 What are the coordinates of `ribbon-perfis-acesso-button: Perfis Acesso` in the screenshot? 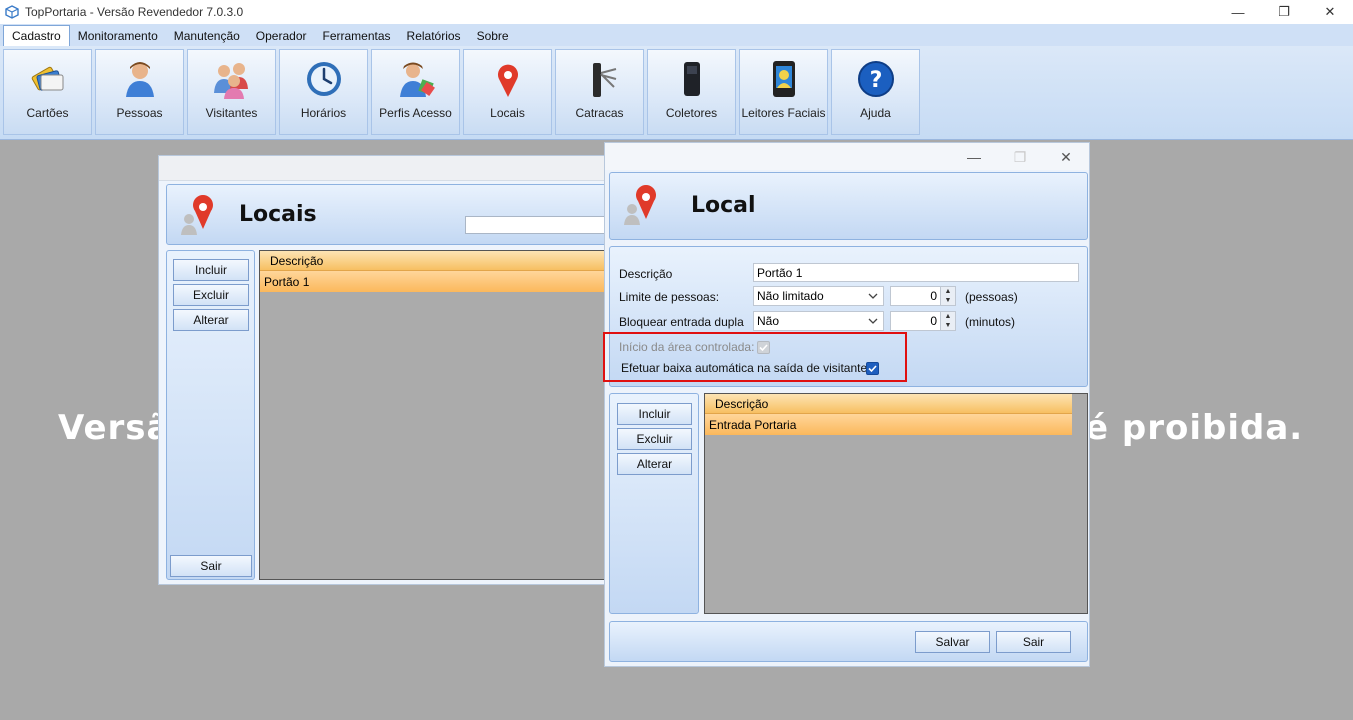 It's located at (415, 92).